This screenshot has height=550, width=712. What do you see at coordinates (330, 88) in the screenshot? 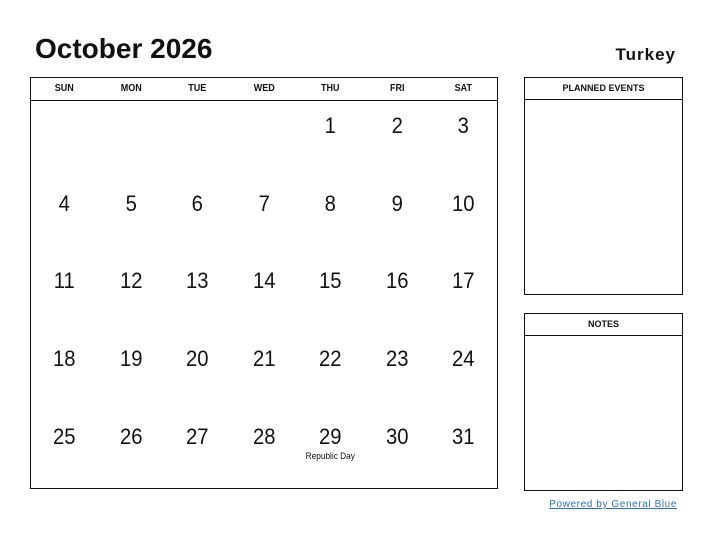
I see `weekday-thu: THU` at bounding box center [330, 88].